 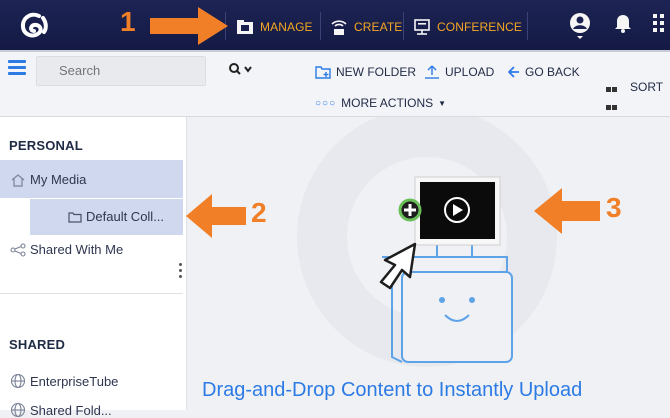 What do you see at coordinates (58, 179) in the screenshot?
I see `sidebar-item-label: My Media` at bounding box center [58, 179].